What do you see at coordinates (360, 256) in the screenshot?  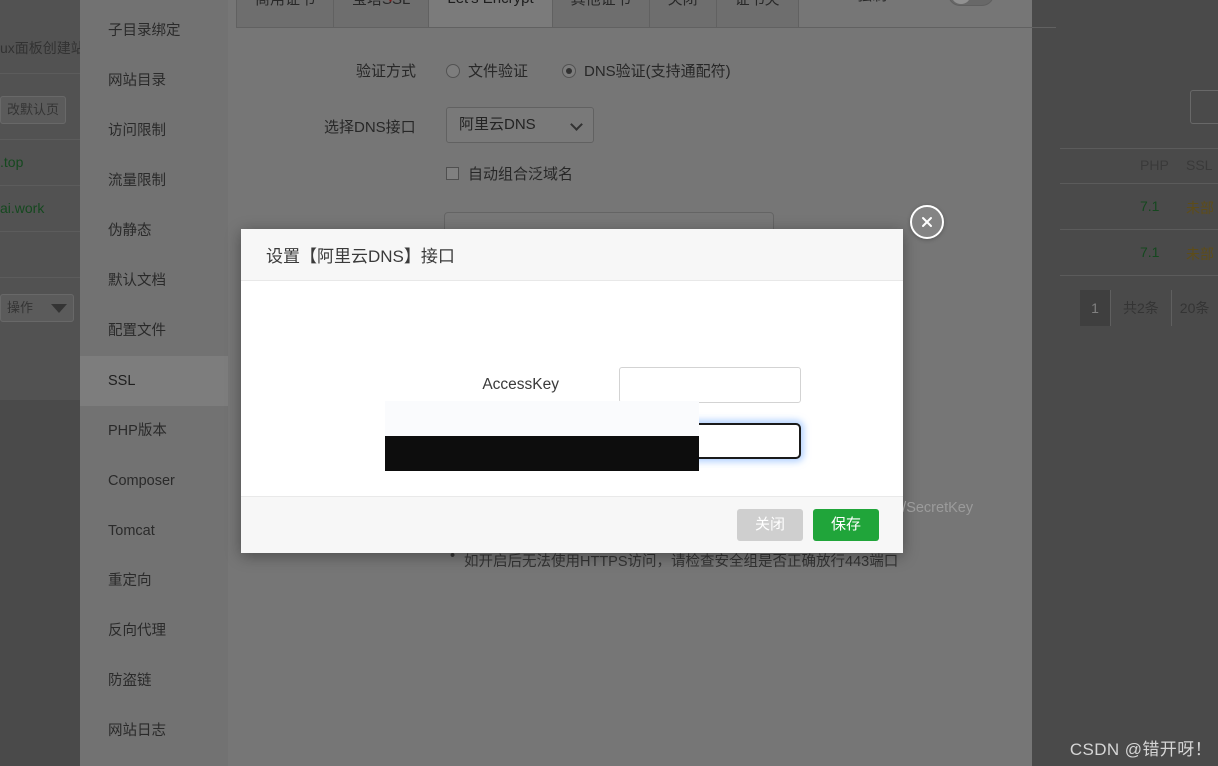 I see `dialog-title: 设置【阿里云DNS】接口` at bounding box center [360, 256].